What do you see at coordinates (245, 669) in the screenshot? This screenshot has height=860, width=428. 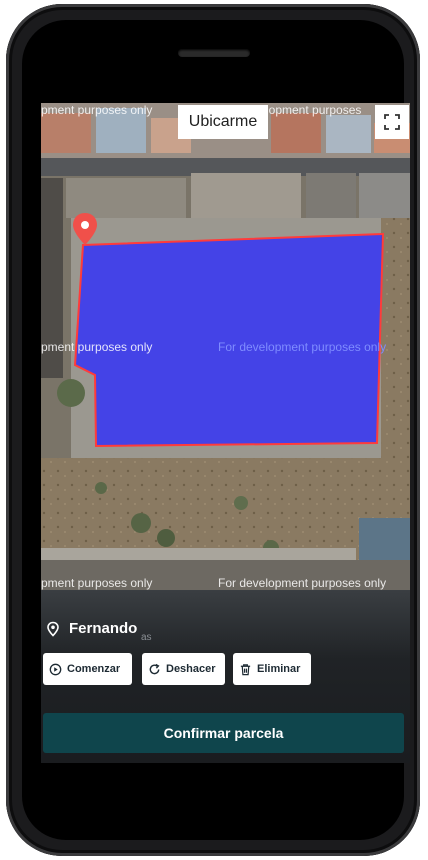 I see `trash-icon` at bounding box center [245, 669].